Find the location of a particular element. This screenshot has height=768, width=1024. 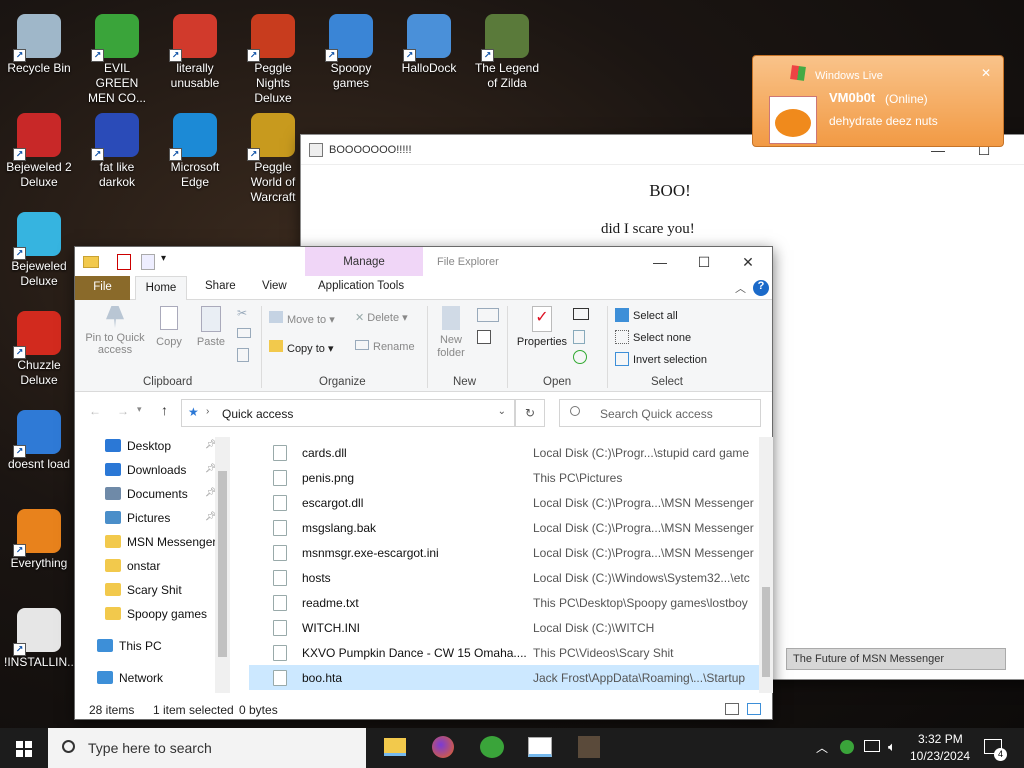

paste-shortcut-icon is located at coordinates (243, 355).